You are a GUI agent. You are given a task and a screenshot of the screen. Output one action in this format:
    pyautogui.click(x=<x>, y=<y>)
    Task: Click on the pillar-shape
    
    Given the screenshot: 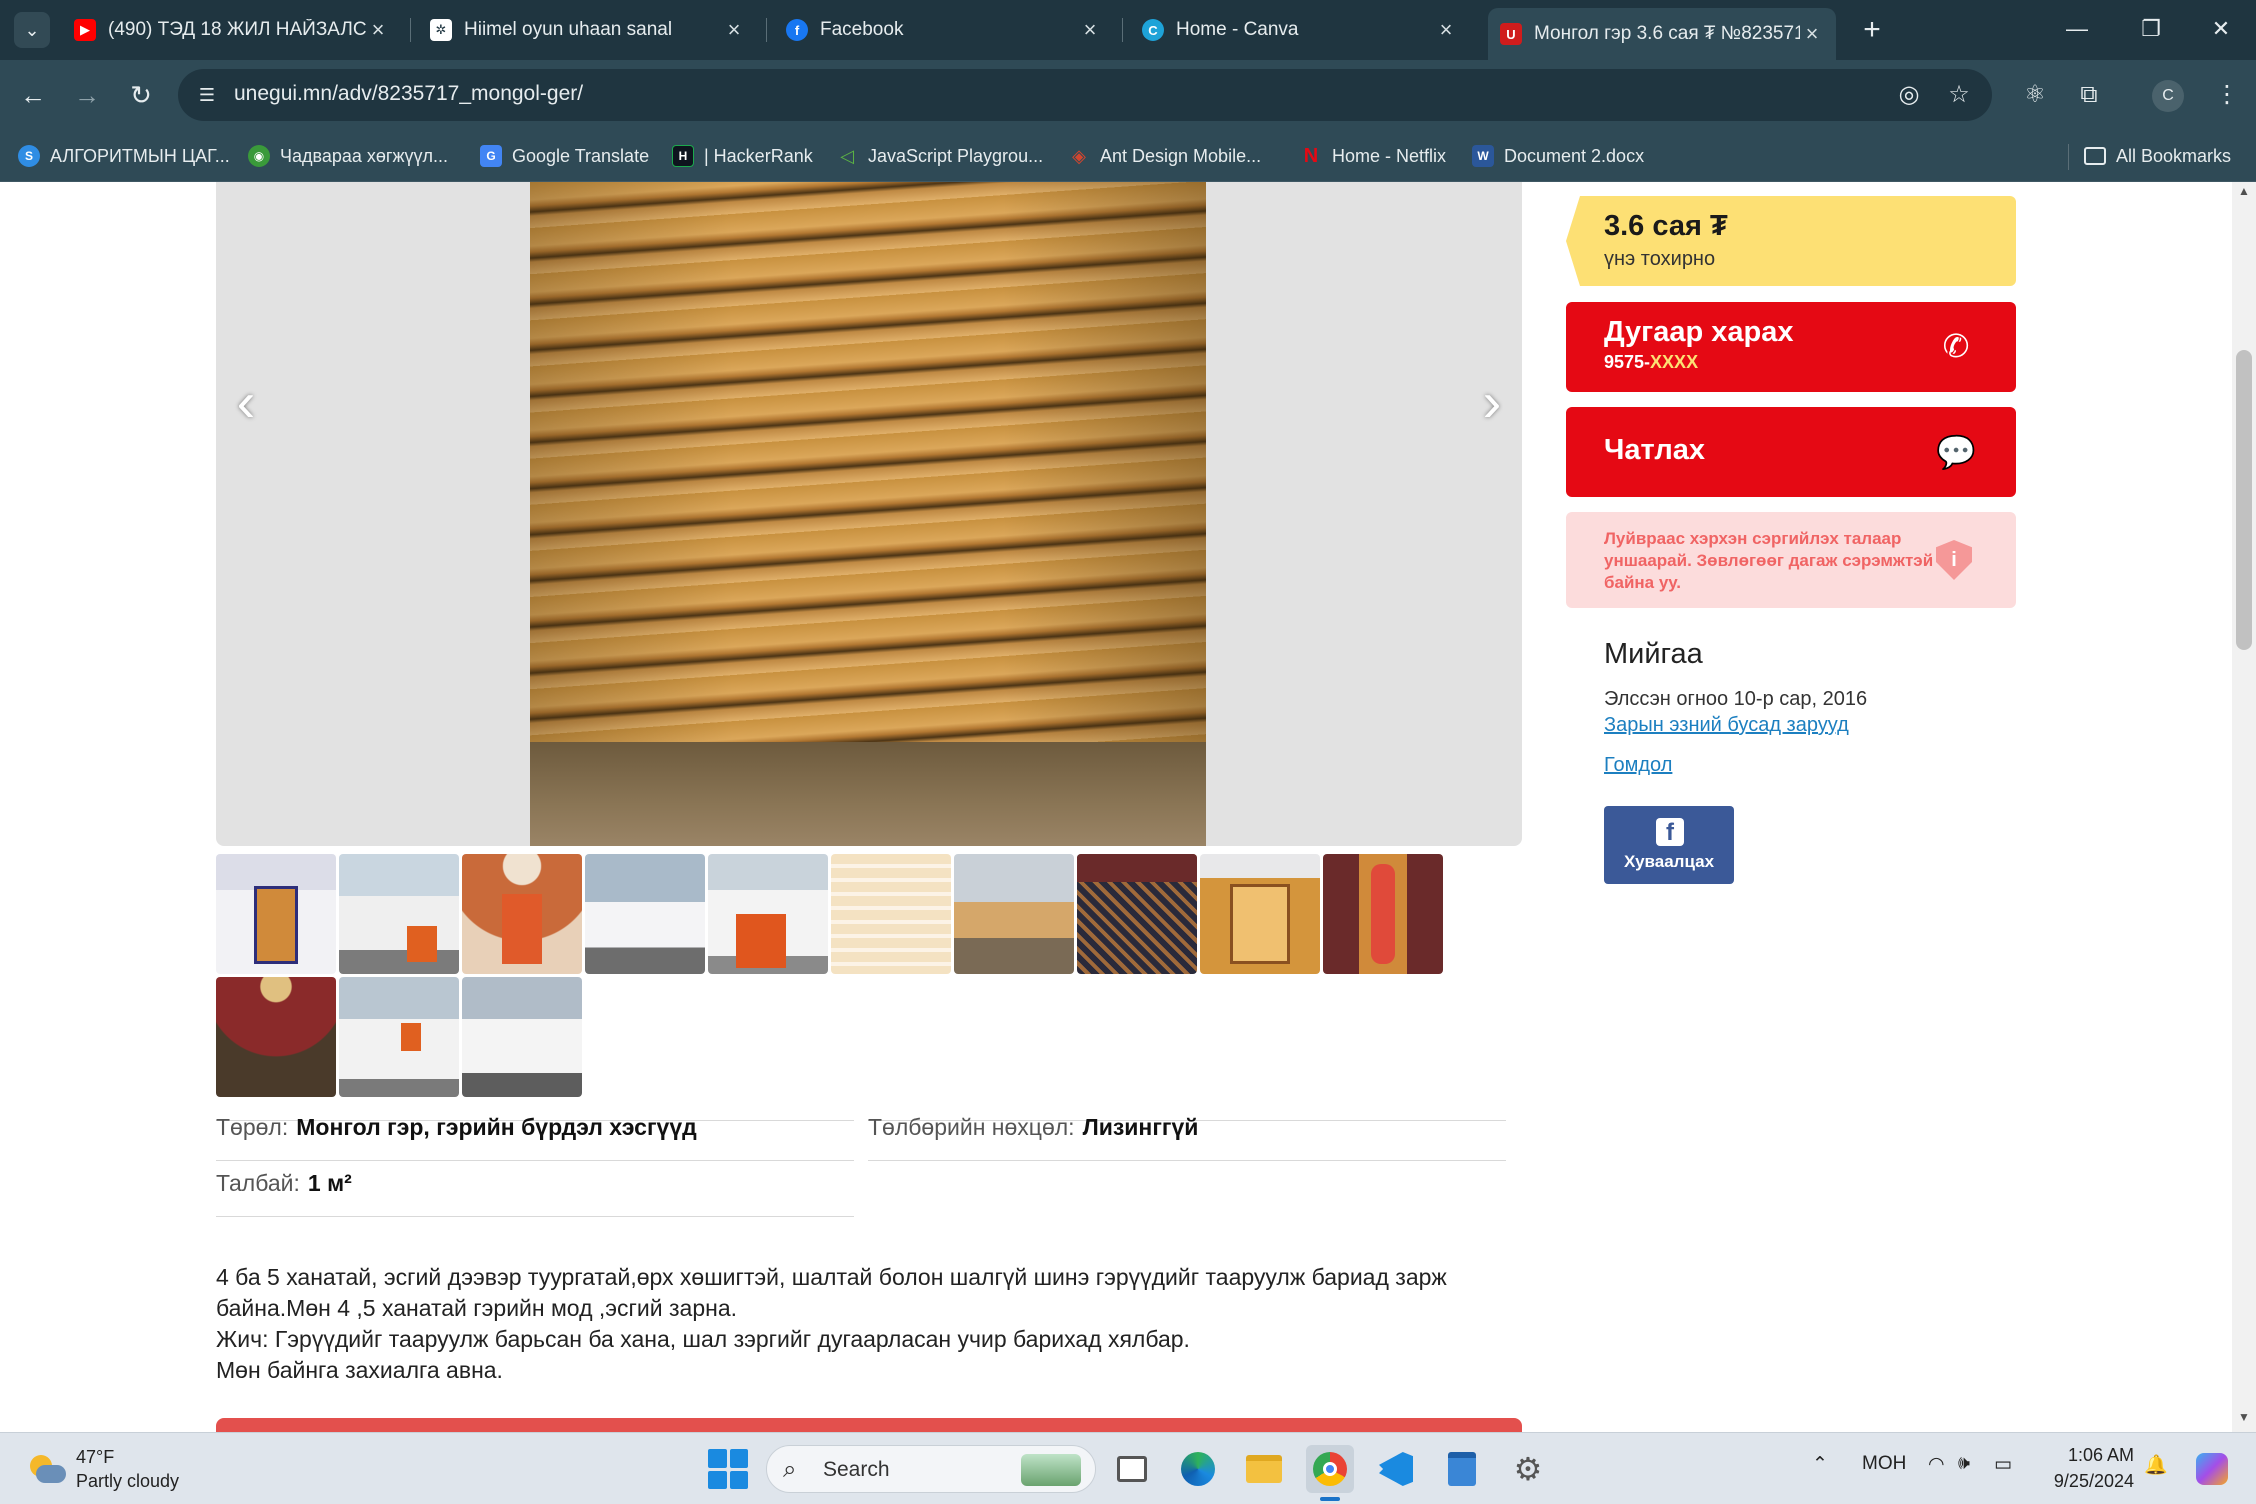 What is the action you would take?
    pyautogui.click(x=1383, y=914)
    